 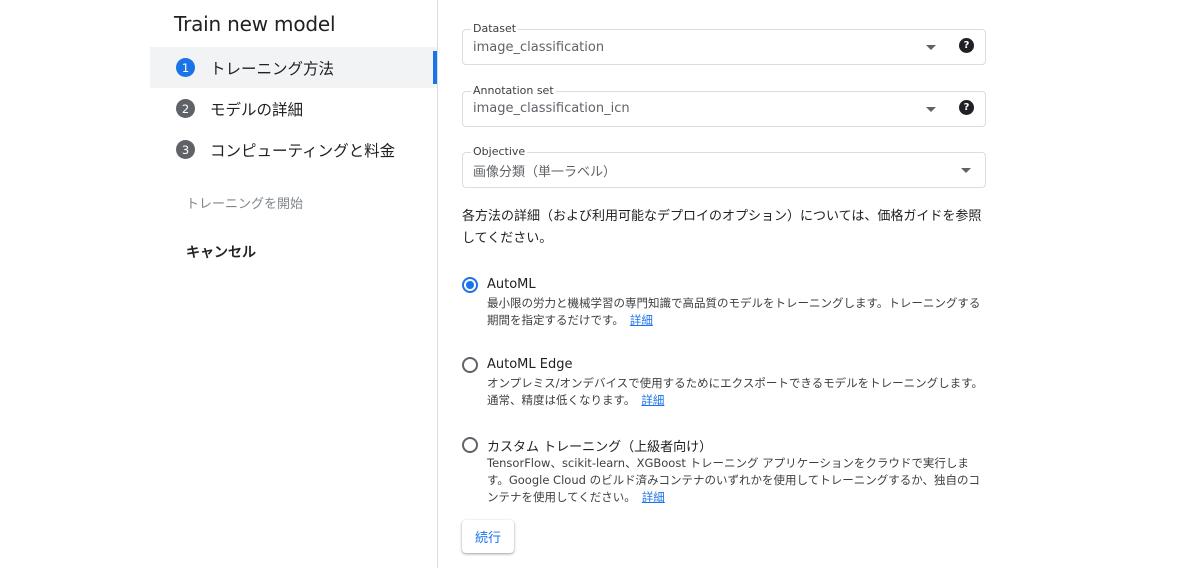 What do you see at coordinates (653, 497) in the screenshot?
I see `custom-training-details-link: 詳細` at bounding box center [653, 497].